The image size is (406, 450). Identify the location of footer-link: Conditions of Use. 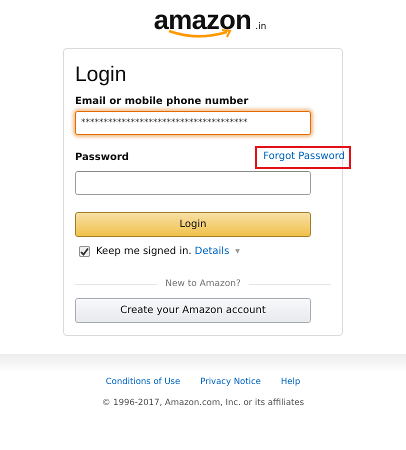
(143, 382).